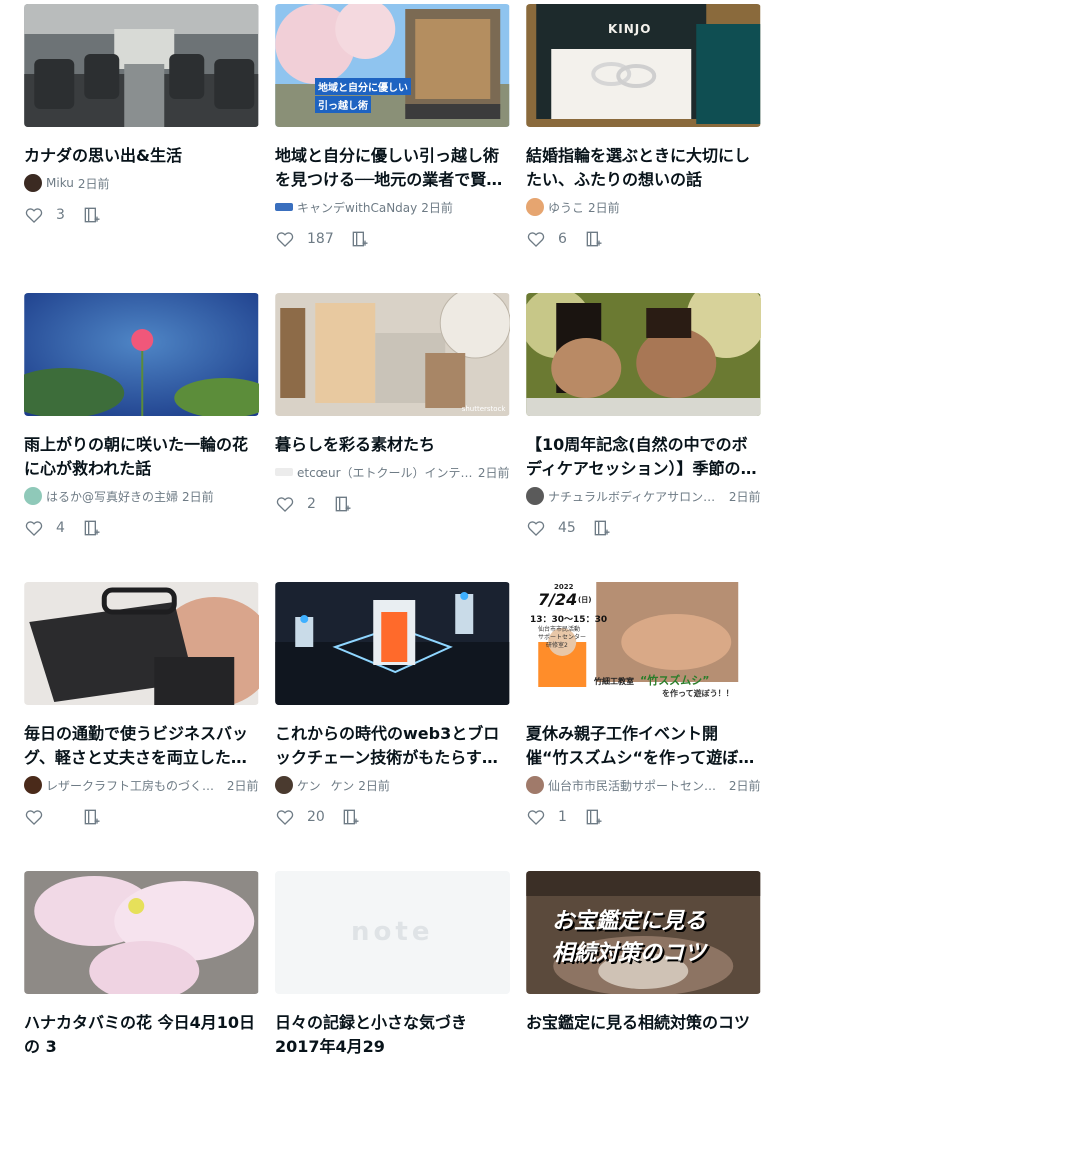  What do you see at coordinates (141, 183) in the screenshot?
I see `article-author: Miku 2日前` at bounding box center [141, 183].